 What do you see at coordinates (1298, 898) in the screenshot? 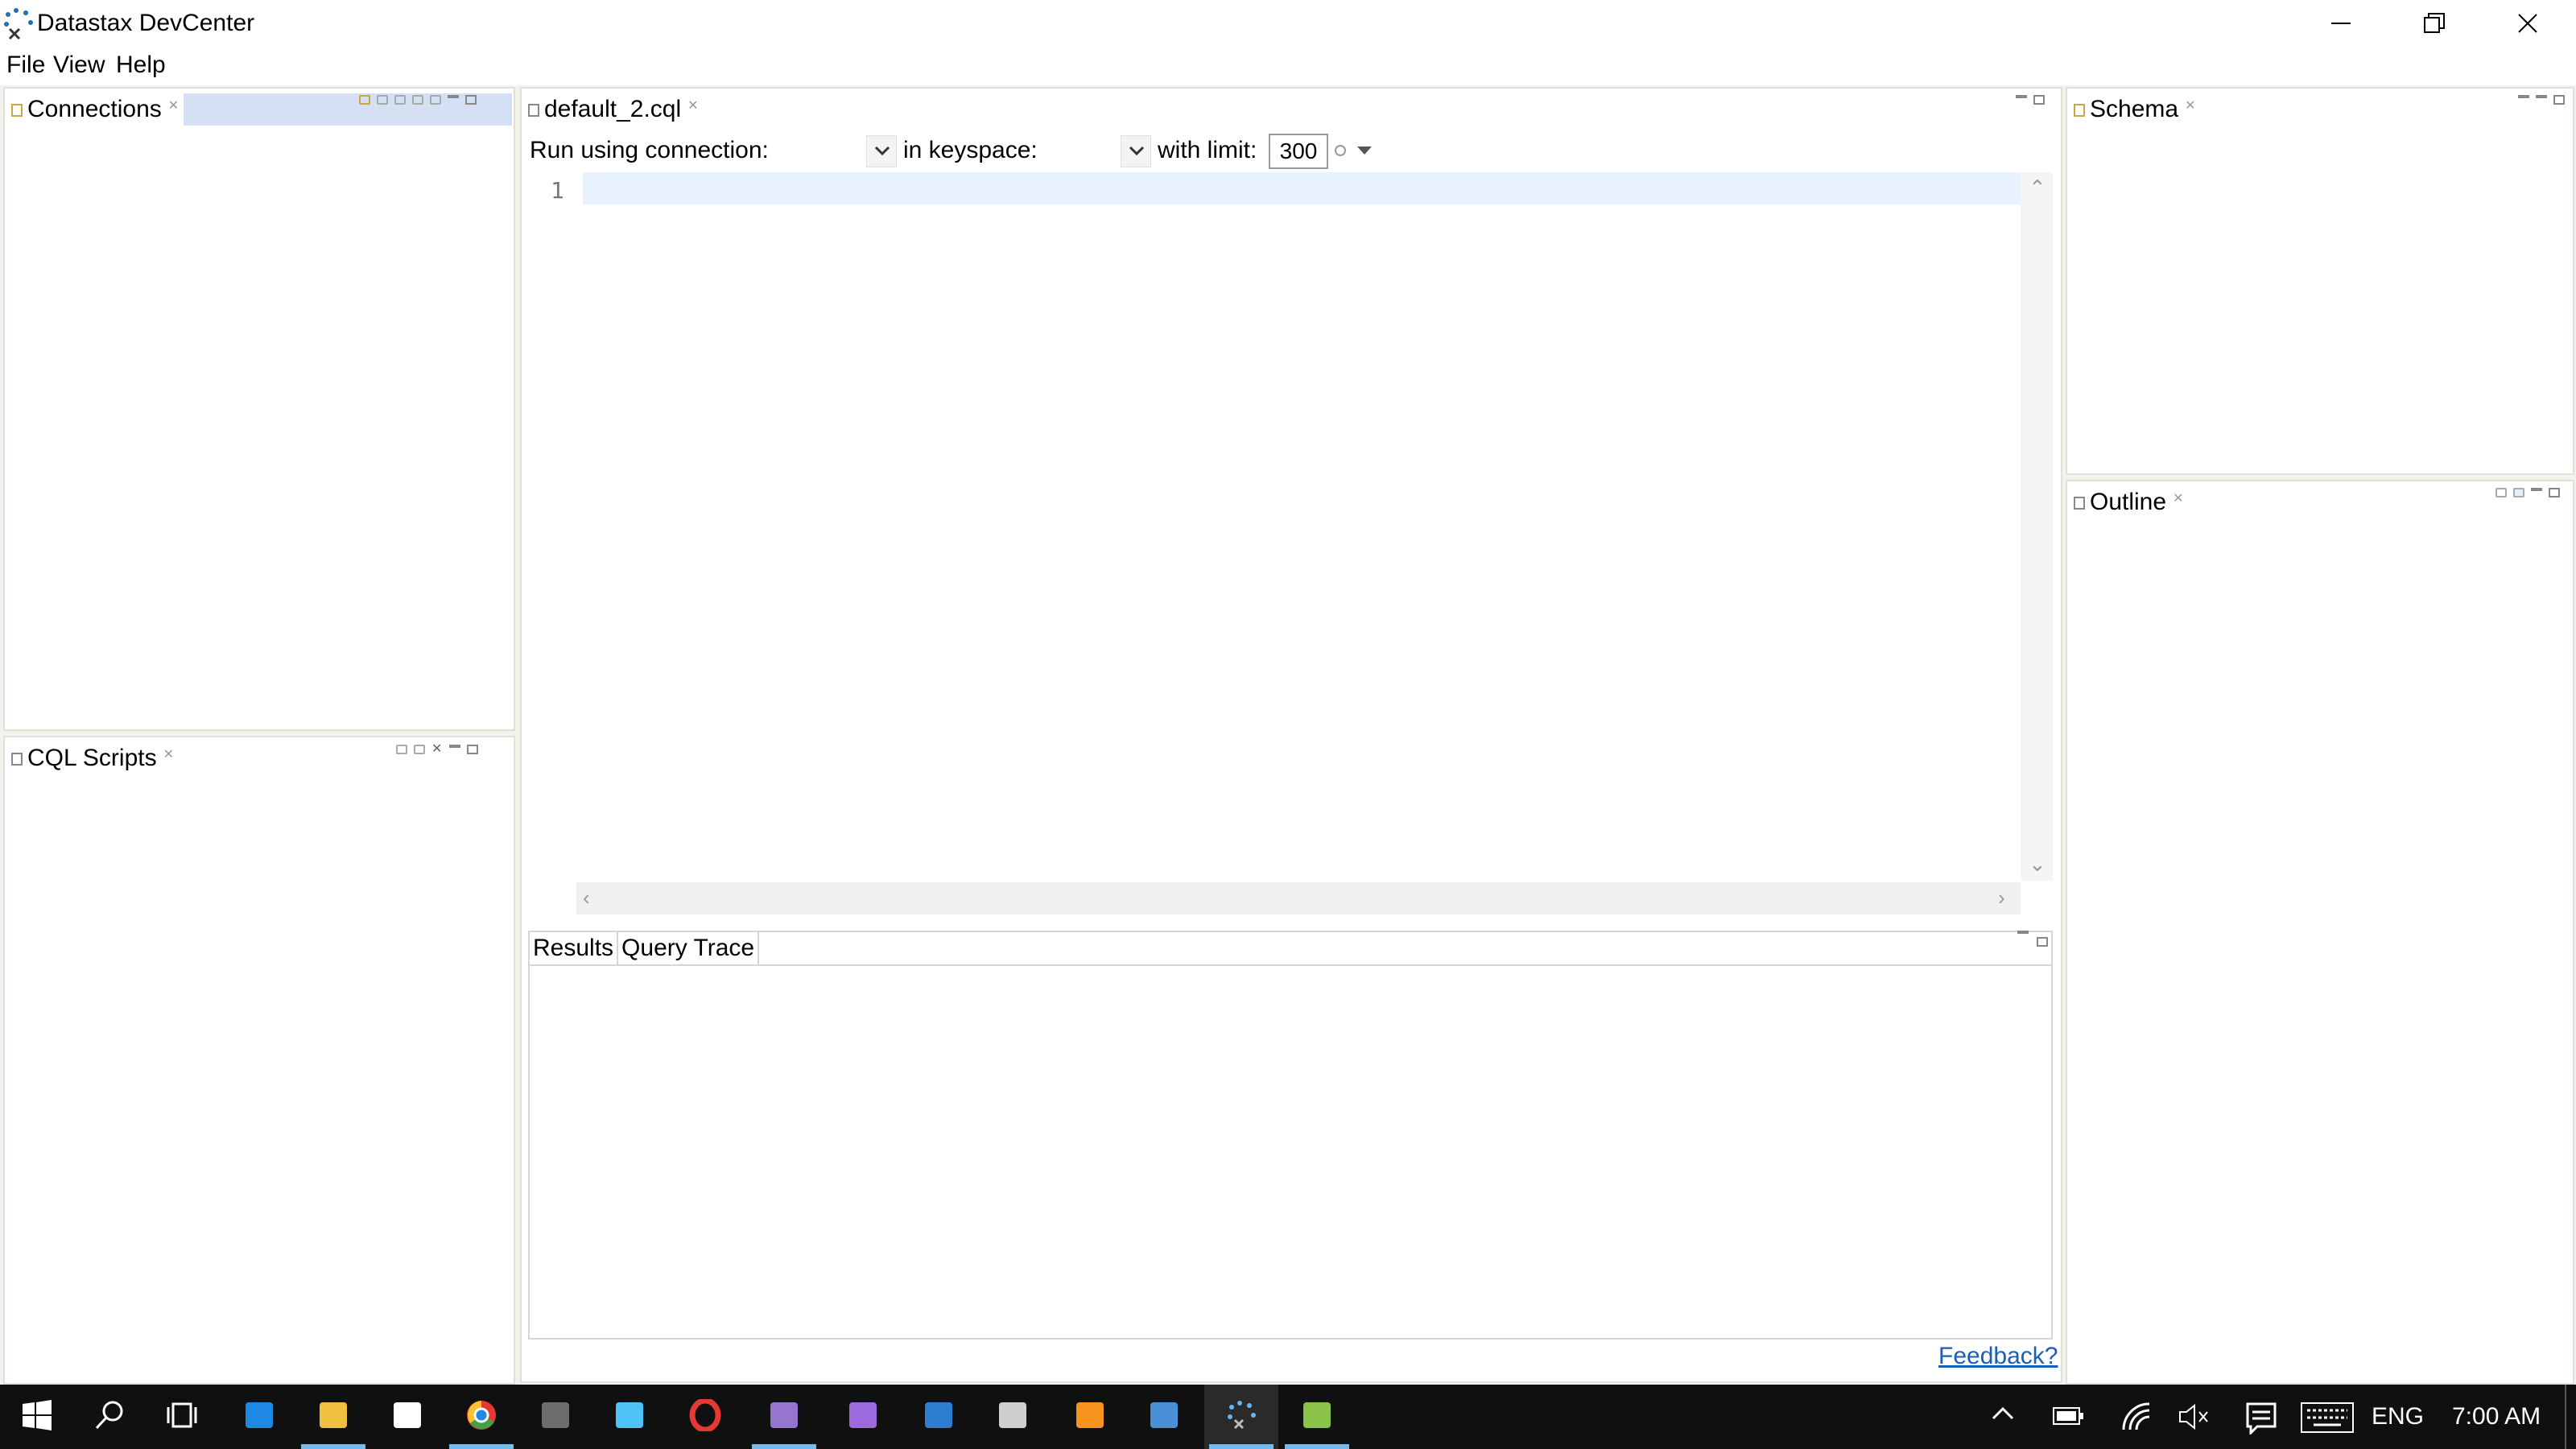
I see `horizontal-scrollbar: ‹ ›` at bounding box center [1298, 898].